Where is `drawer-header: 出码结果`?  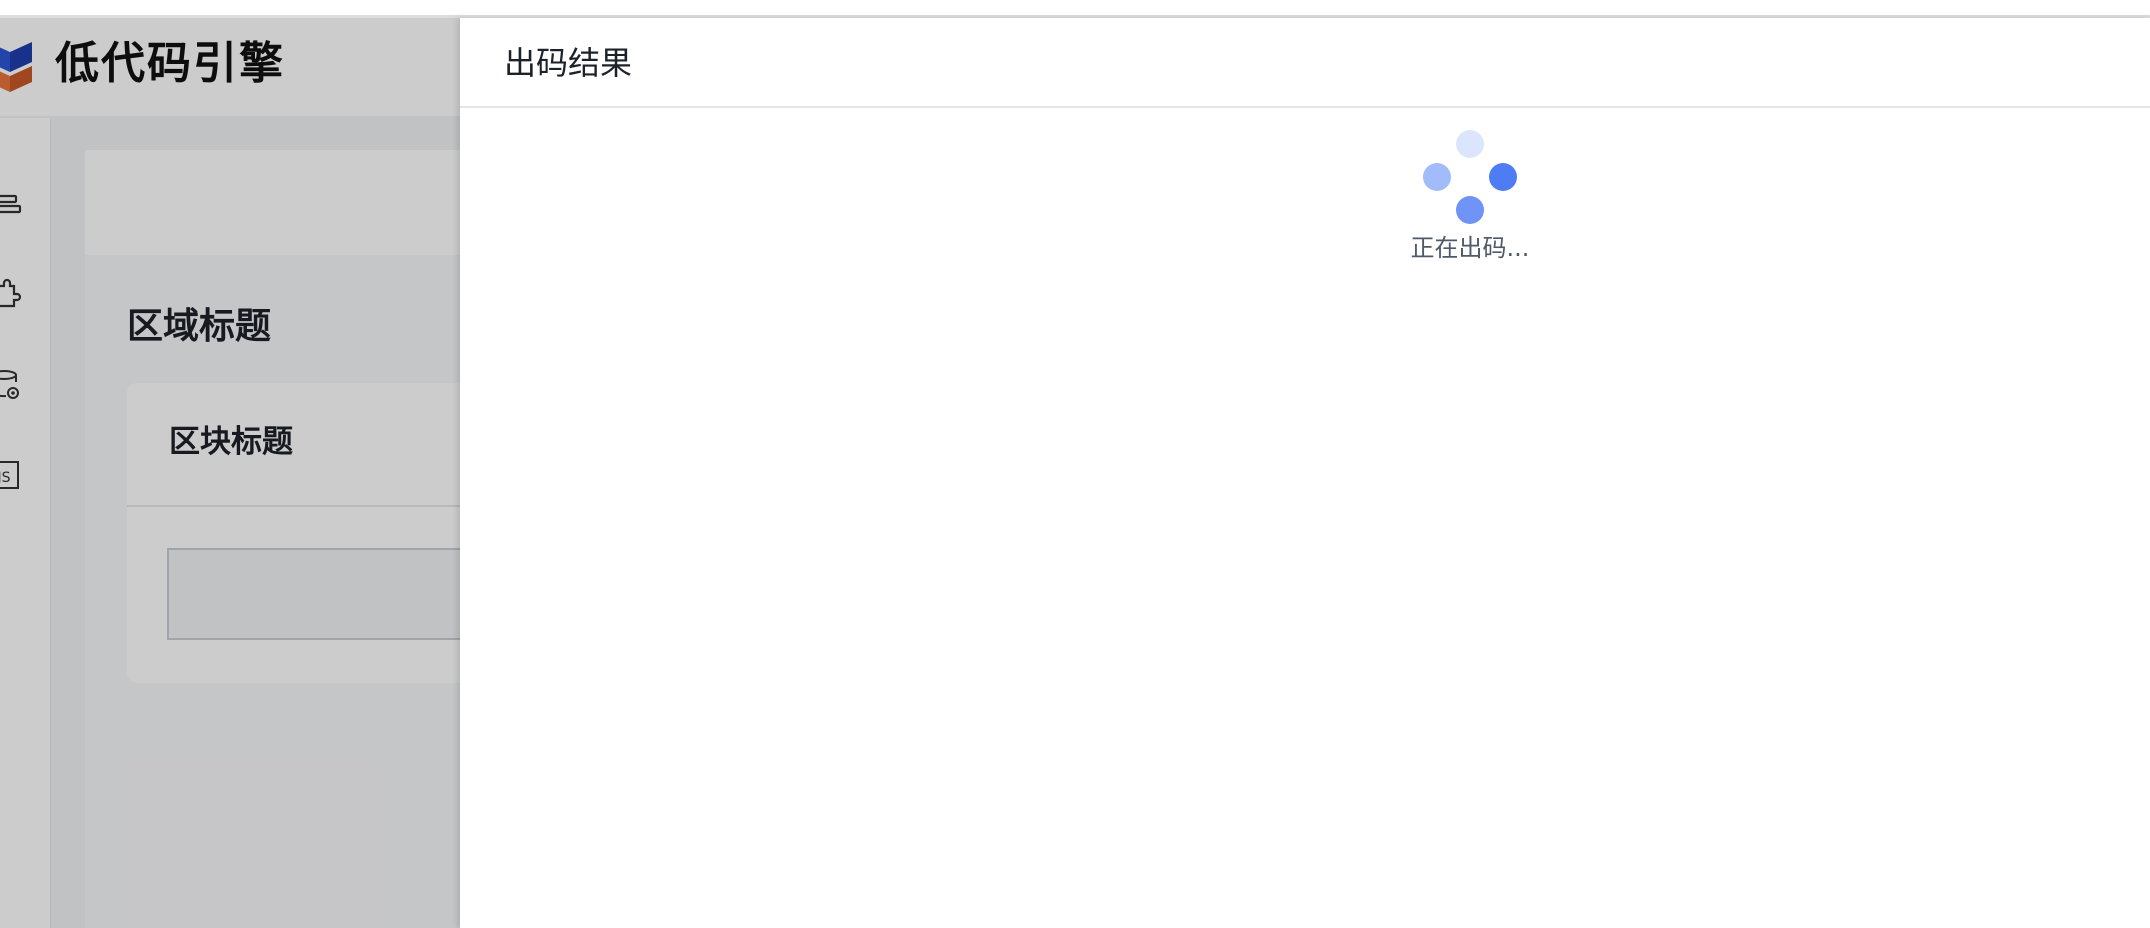
drawer-header: 出码结果 is located at coordinates (1305, 63).